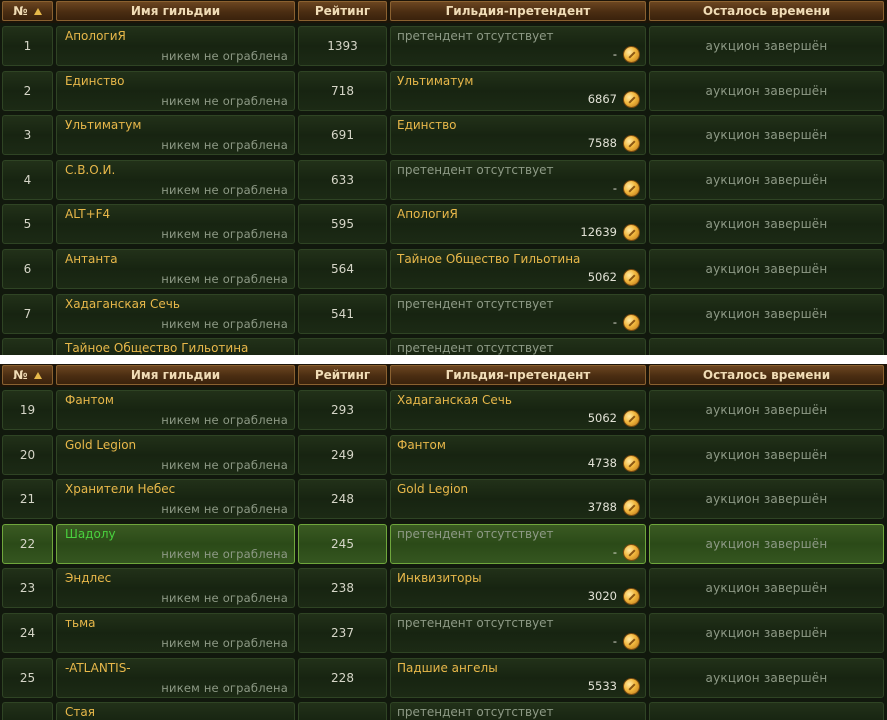  What do you see at coordinates (27, 179) in the screenshot?
I see `rank-cell: 4` at bounding box center [27, 179].